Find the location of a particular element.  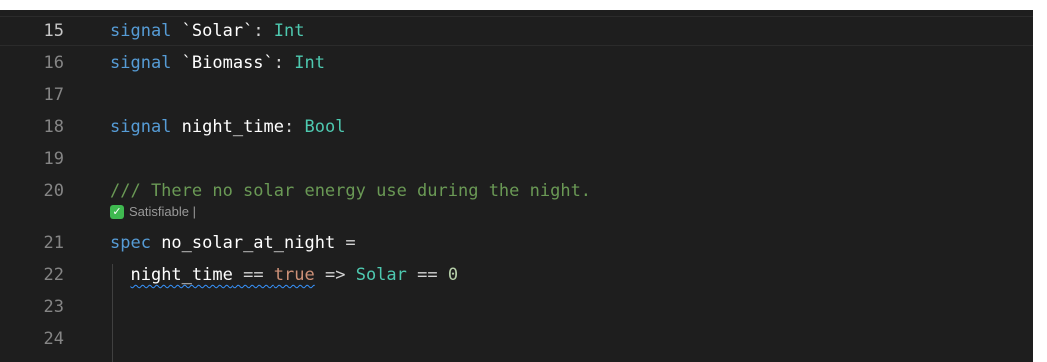

code-token: true is located at coordinates (294, 275).